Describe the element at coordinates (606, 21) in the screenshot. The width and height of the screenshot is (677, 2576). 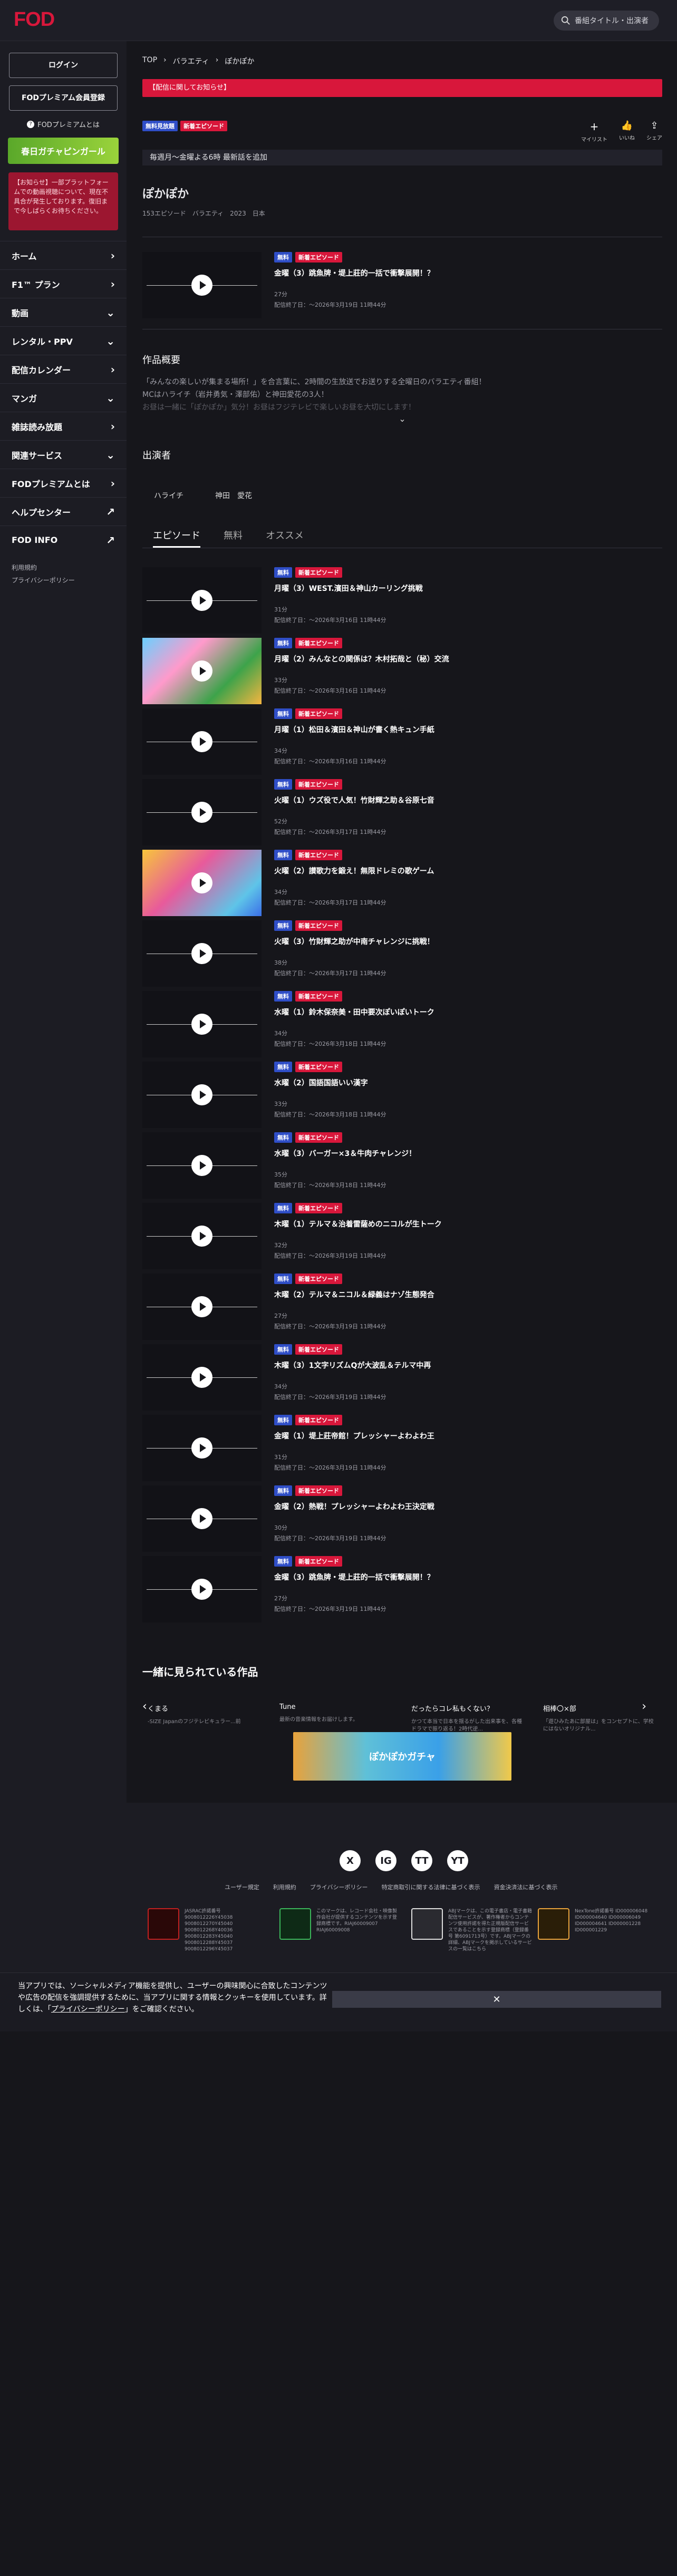
I see `search-box: 番組タイトル・出演者` at that location.